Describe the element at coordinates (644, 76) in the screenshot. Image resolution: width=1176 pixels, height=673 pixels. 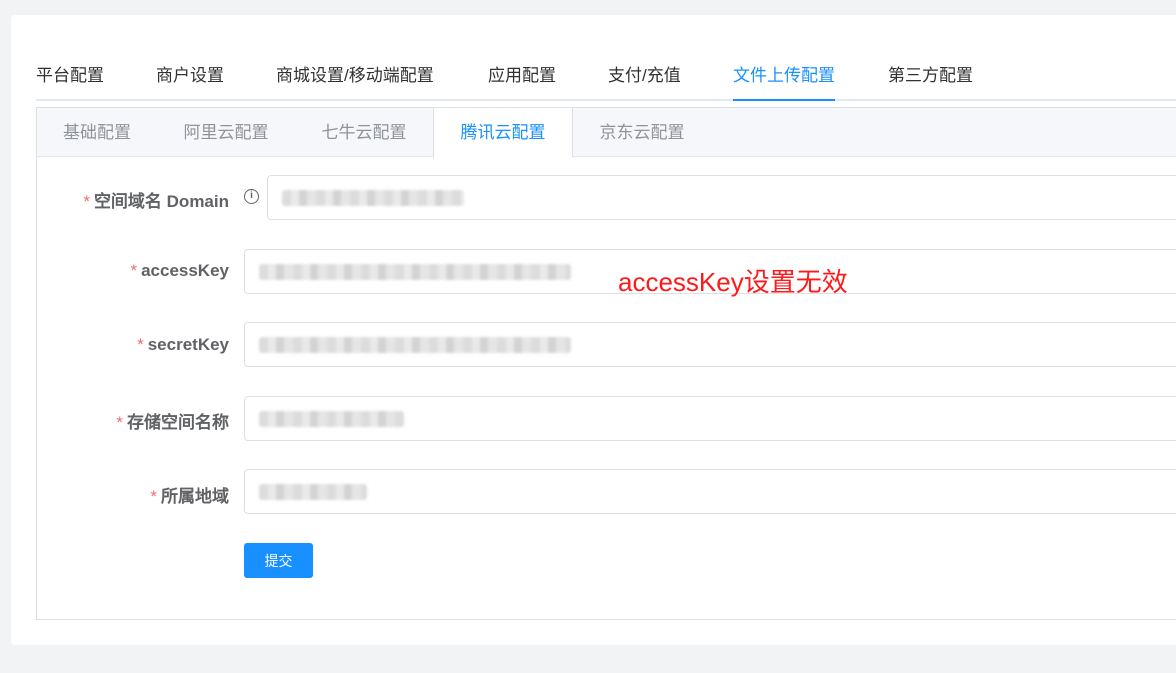
I see `tab-payment-recharge: 支付/充值` at that location.